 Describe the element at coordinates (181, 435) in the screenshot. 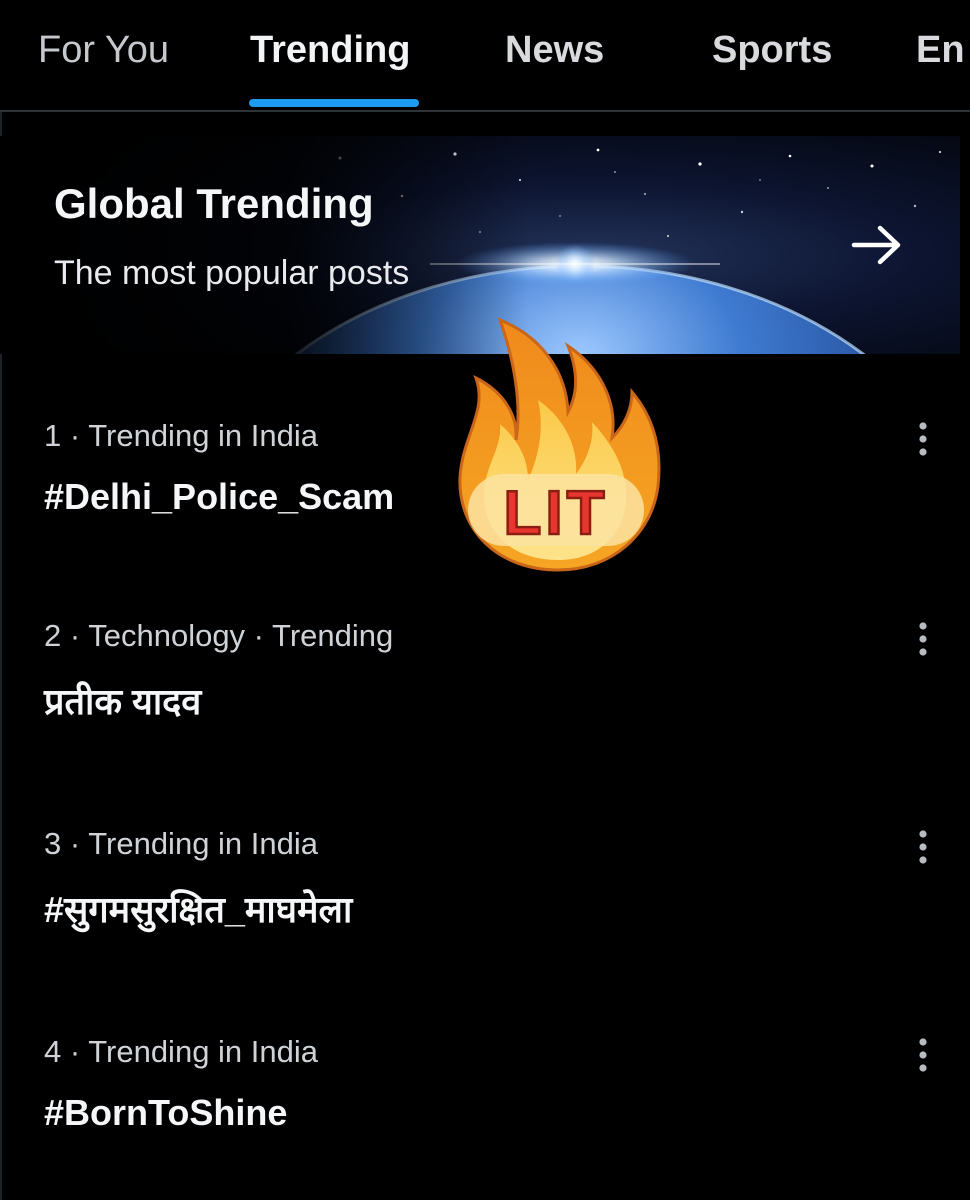

I see `trend-context: 1 · Trending in India` at that location.